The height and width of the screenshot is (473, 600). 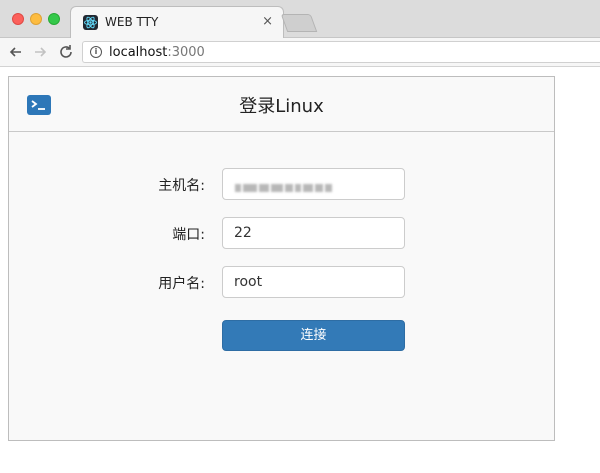 I want to click on url-text: localhost:3000, so click(x=157, y=52).